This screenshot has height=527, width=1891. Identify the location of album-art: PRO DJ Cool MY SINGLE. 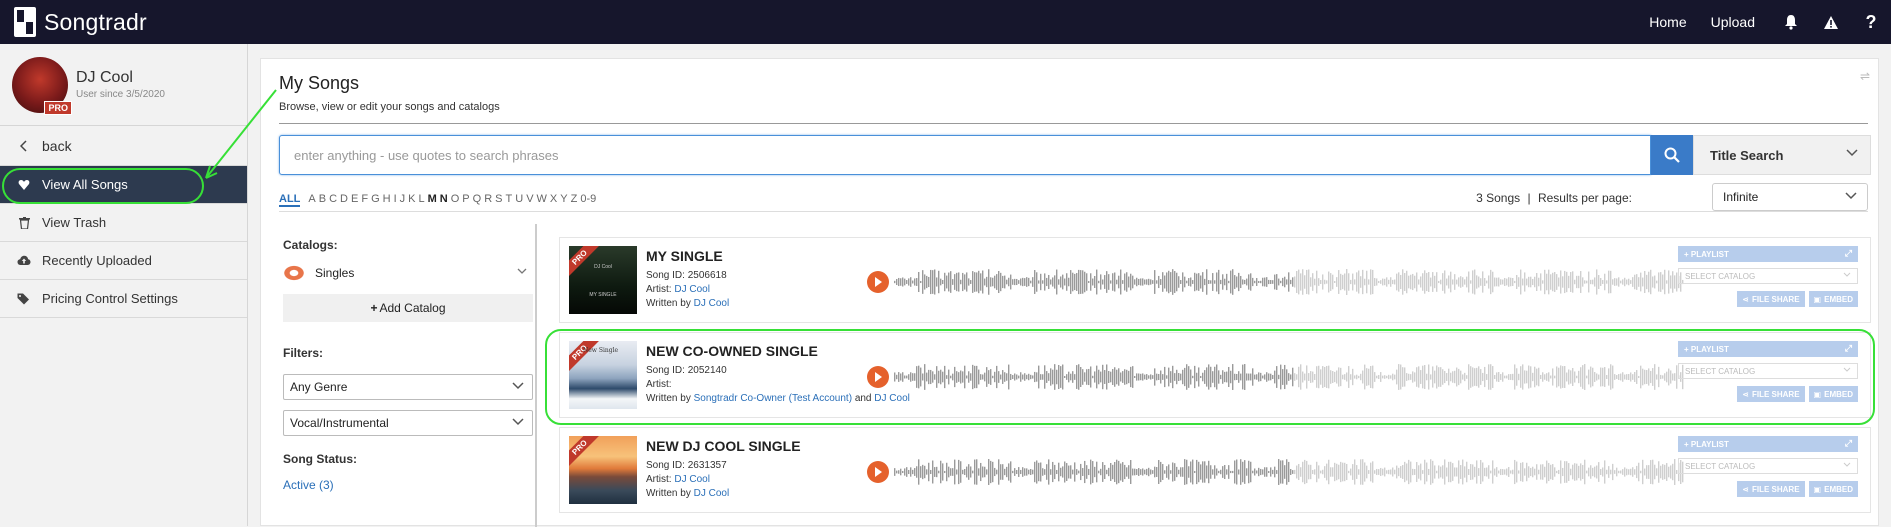
(603, 280).